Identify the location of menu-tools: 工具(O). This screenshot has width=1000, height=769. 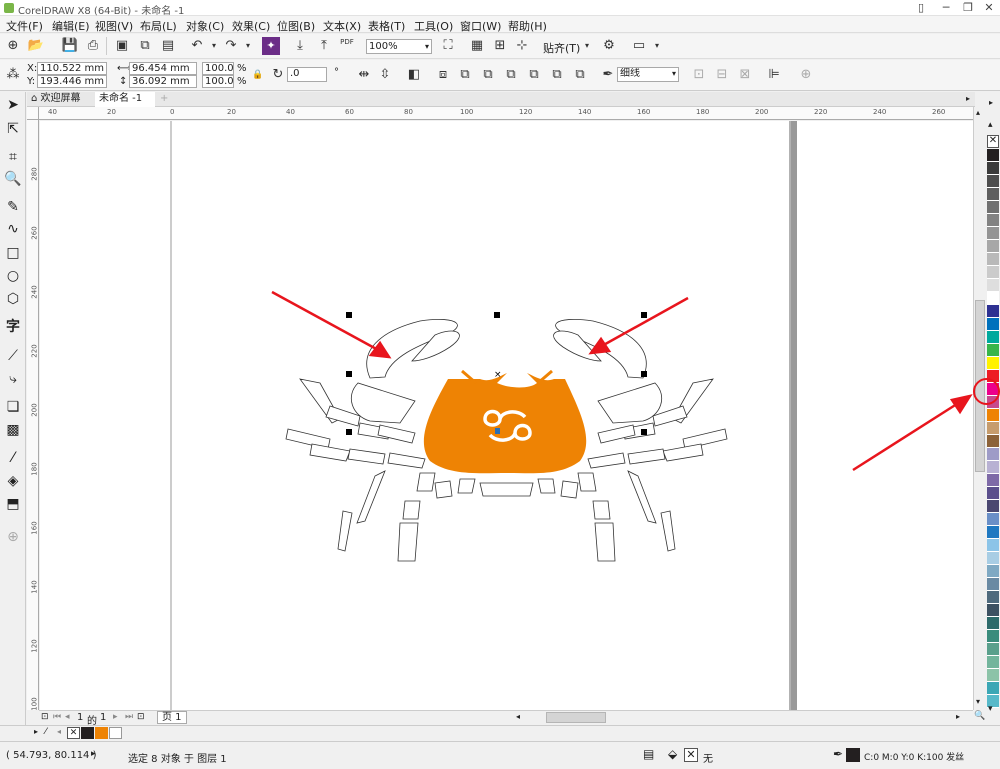
(433, 26).